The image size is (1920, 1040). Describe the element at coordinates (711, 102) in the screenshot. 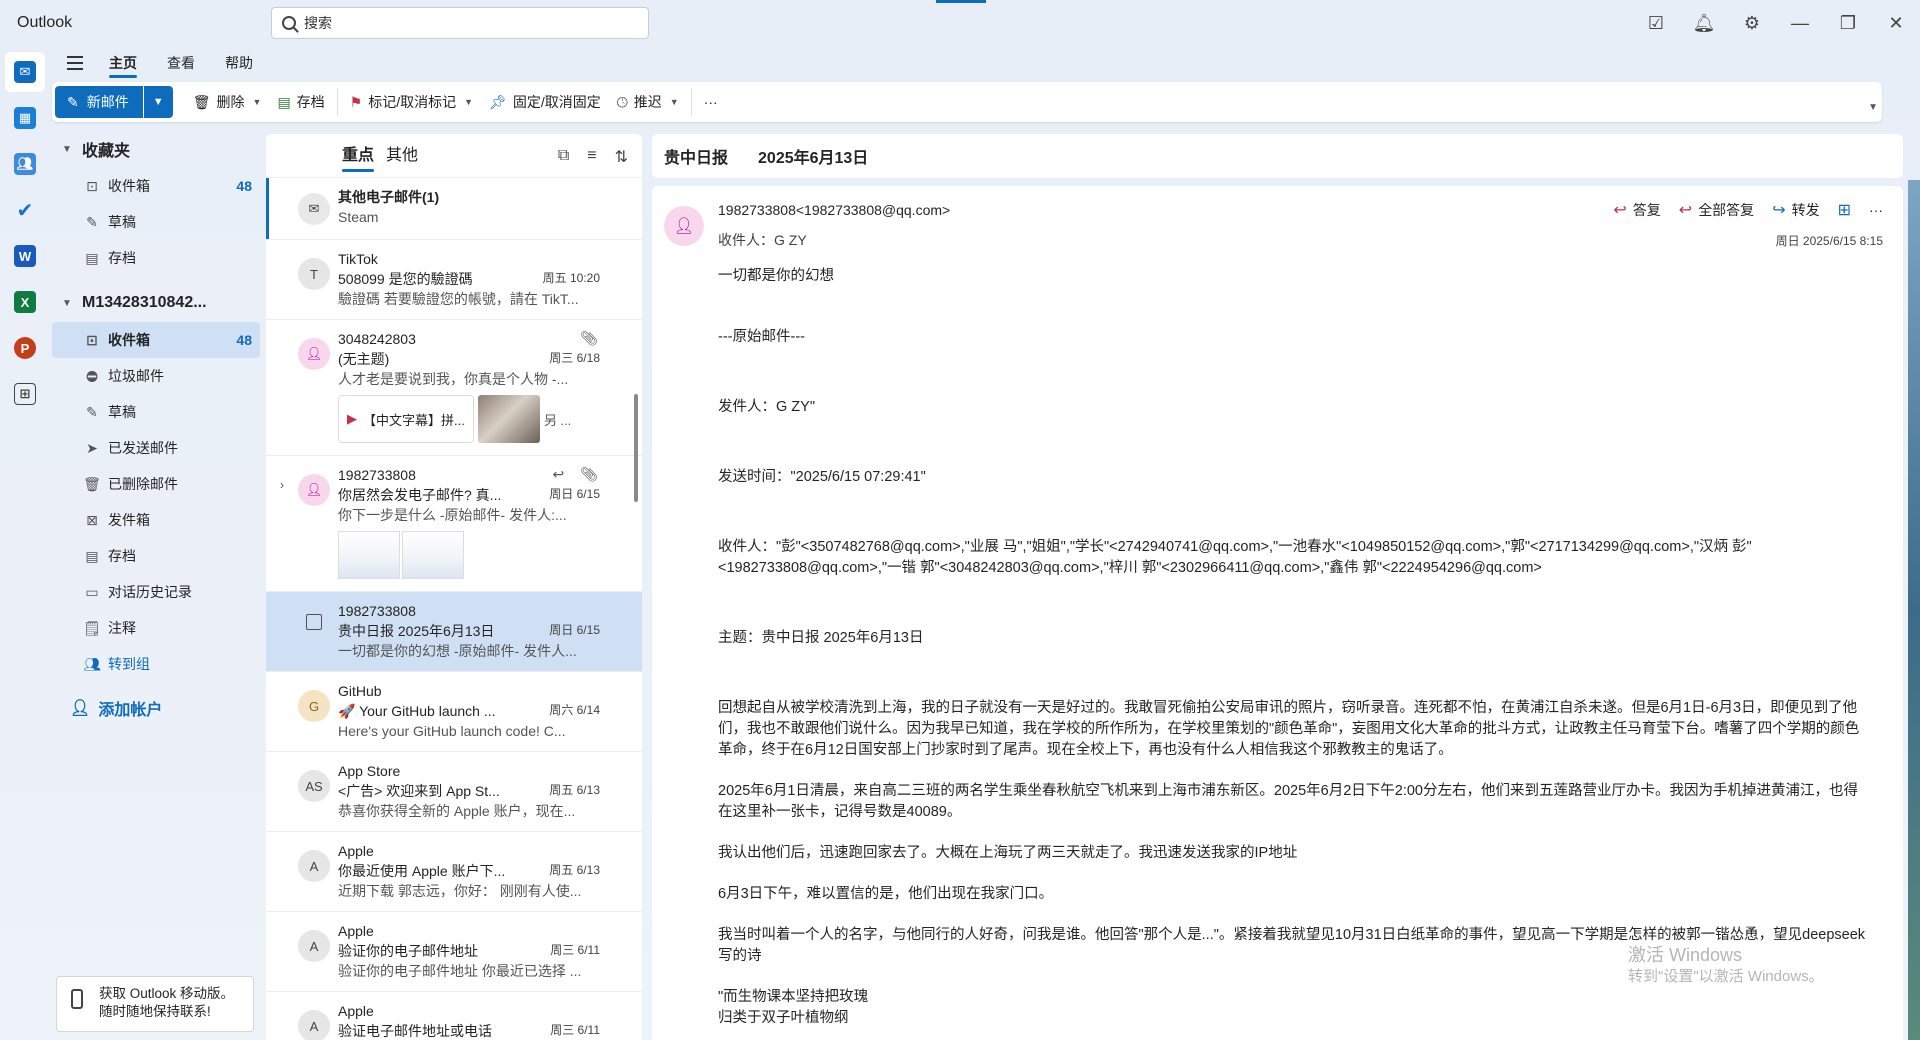

I see `more-options-button: ···` at that location.